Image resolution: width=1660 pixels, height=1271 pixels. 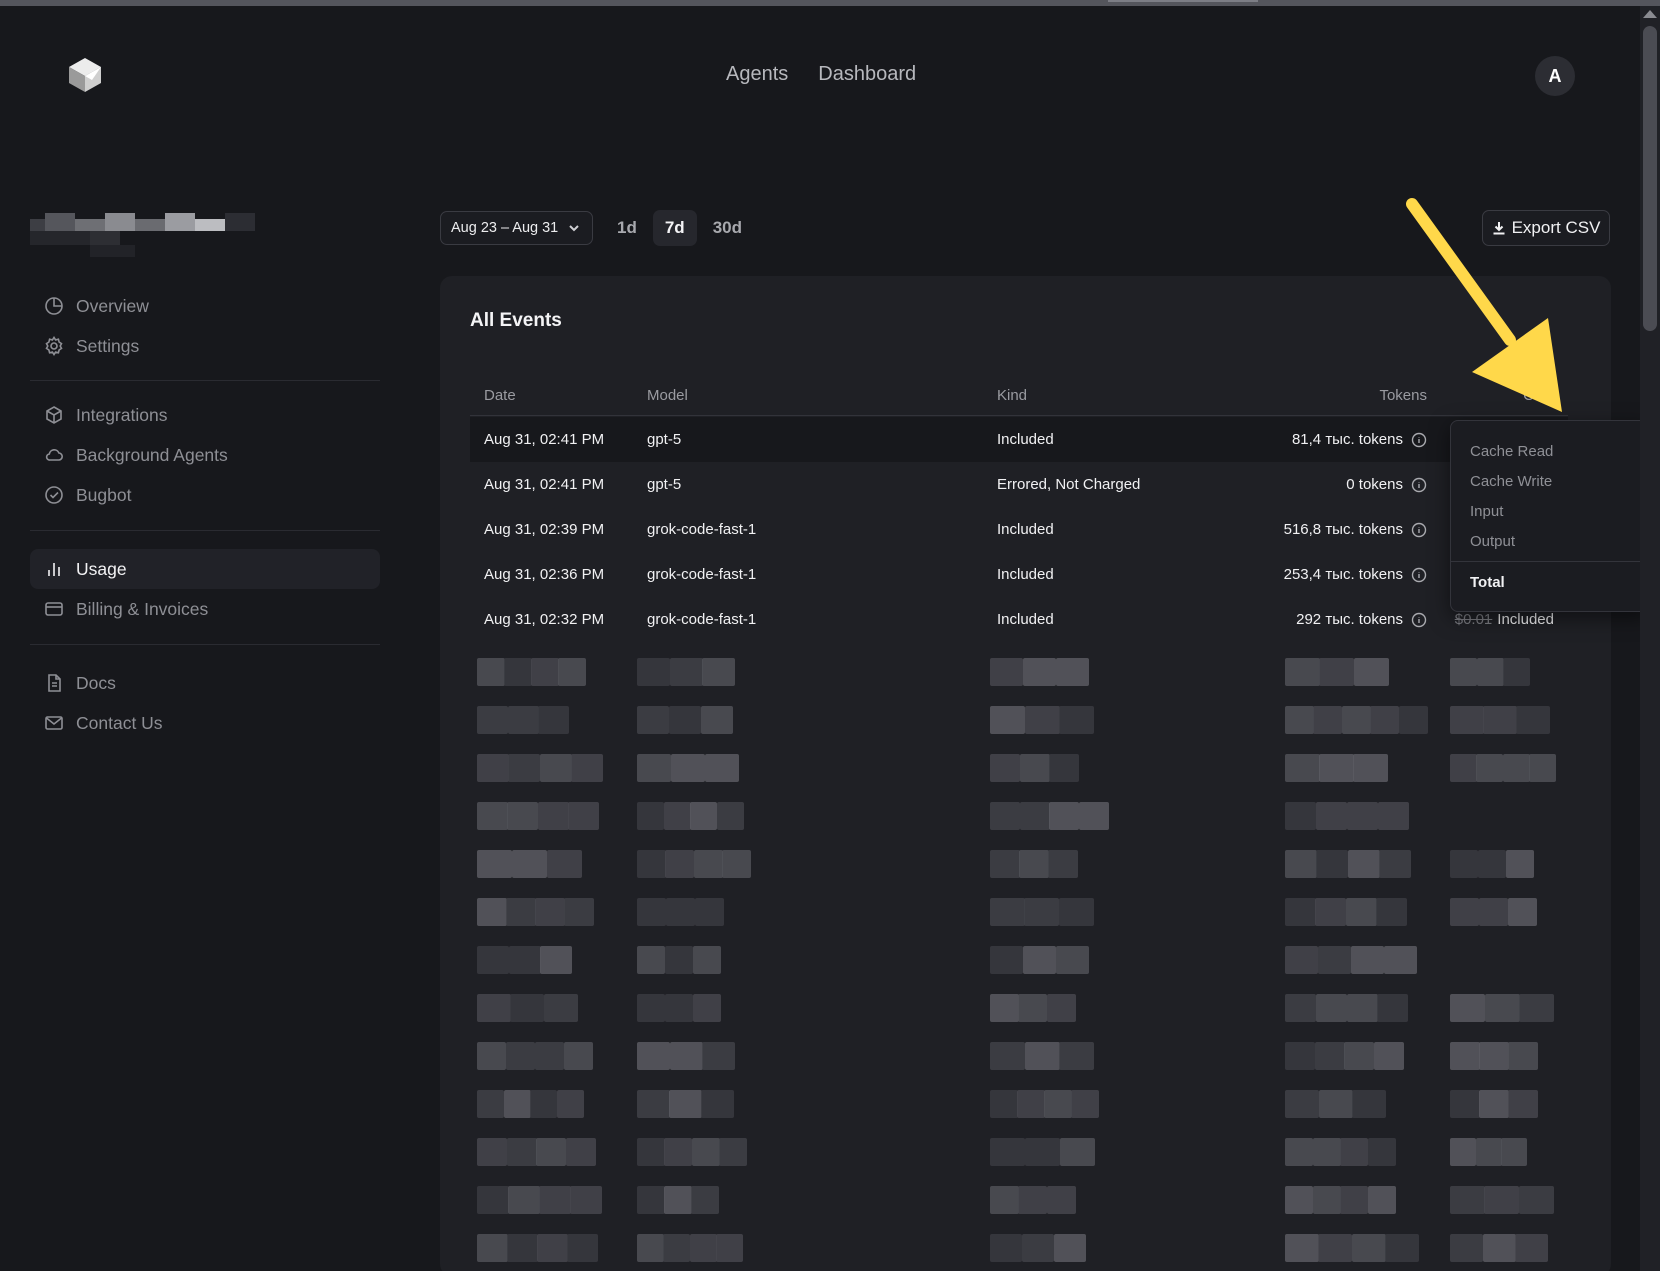 What do you see at coordinates (205, 455) in the screenshot?
I see `sidebar-item-background-agents: Background Agents` at bounding box center [205, 455].